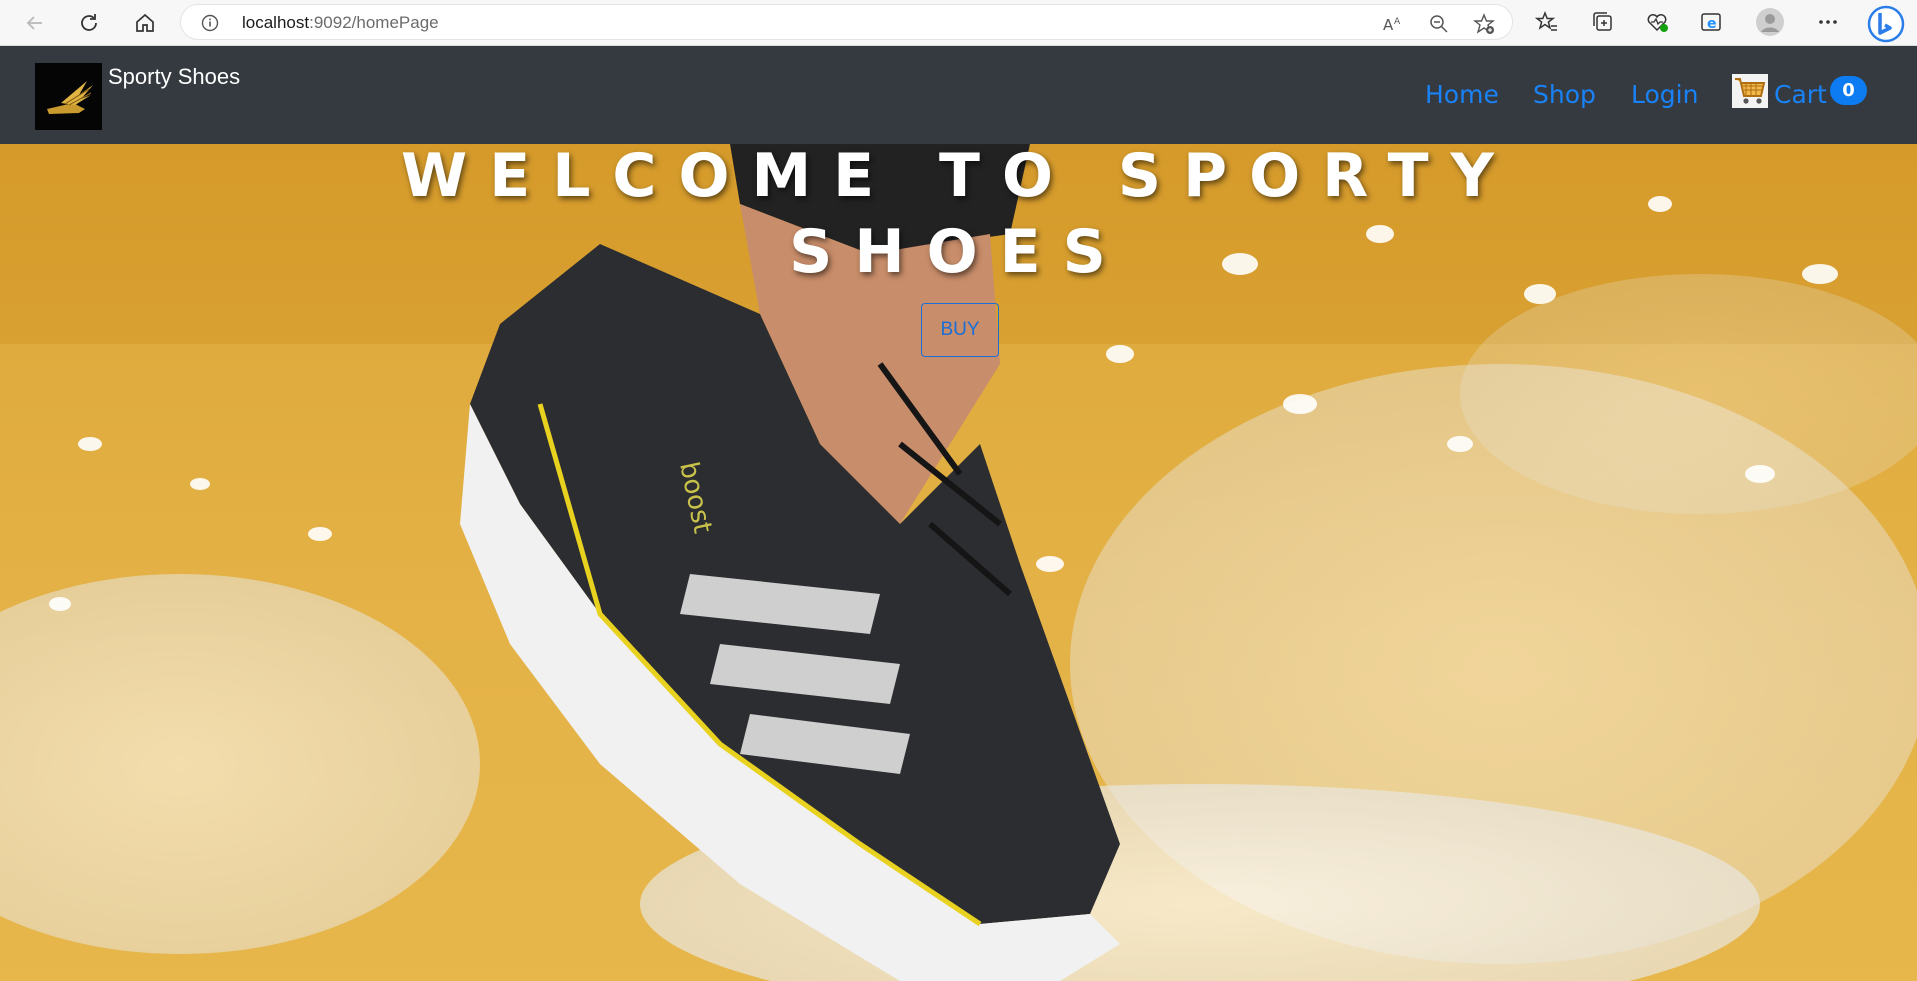 This screenshot has width=1917, height=981. What do you see at coordinates (1603, 22) in the screenshot?
I see `collections-icon` at bounding box center [1603, 22].